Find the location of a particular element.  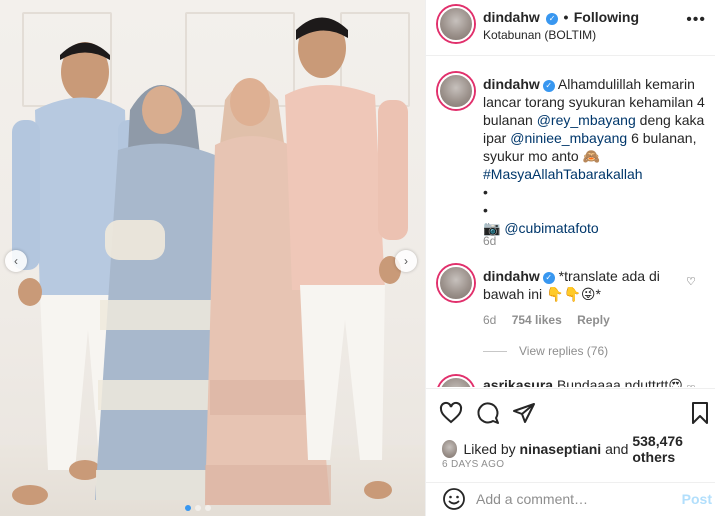

heart-icon is located at coordinates (451, 413).